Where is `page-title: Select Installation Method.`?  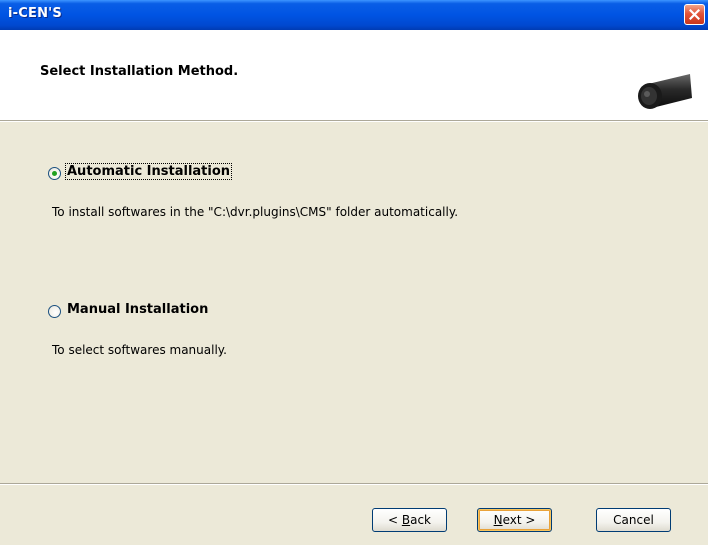
page-title: Select Installation Method. is located at coordinates (139, 71).